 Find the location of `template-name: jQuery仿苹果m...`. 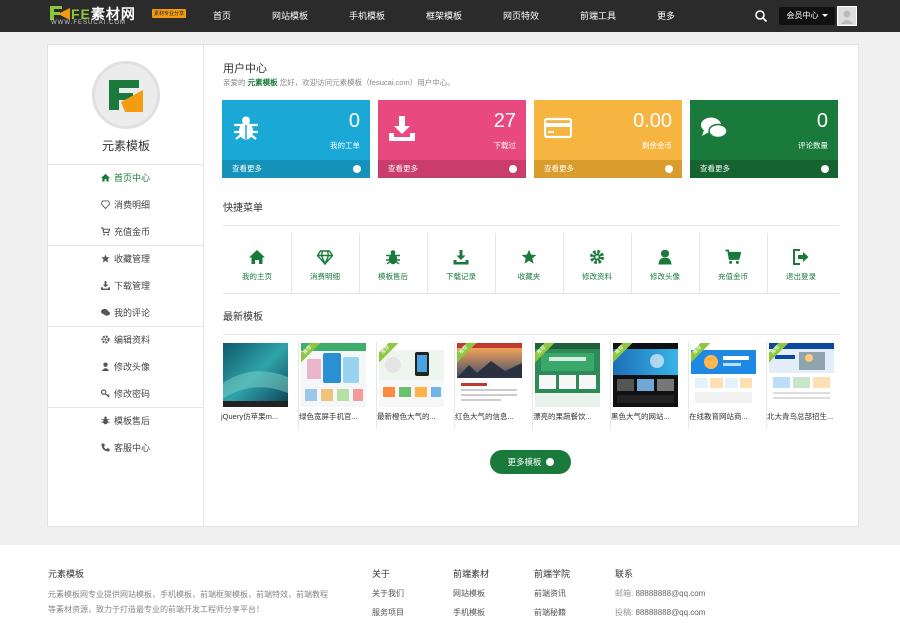

template-name: jQuery仿苹果m... is located at coordinates (250, 416).